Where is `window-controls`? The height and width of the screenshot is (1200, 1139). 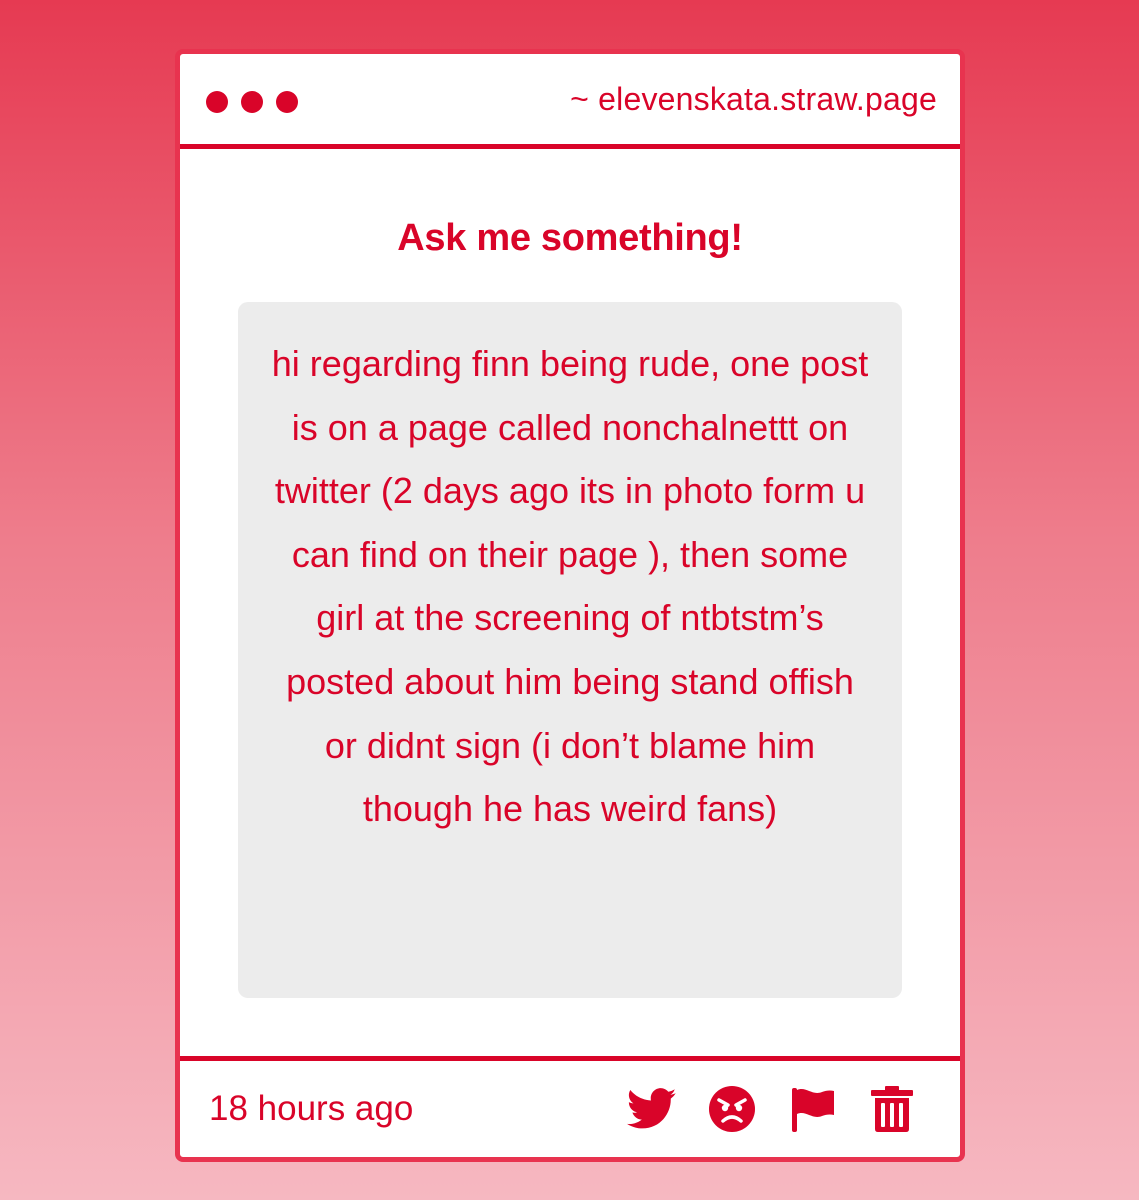
window-controls is located at coordinates (252, 102).